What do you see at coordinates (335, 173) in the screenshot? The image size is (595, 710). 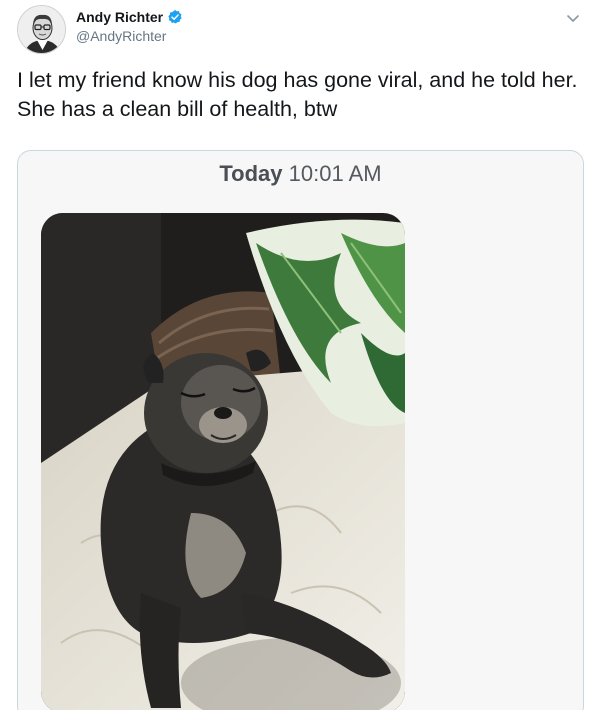 I see `timestamp-time: 10:01 AM` at bounding box center [335, 173].